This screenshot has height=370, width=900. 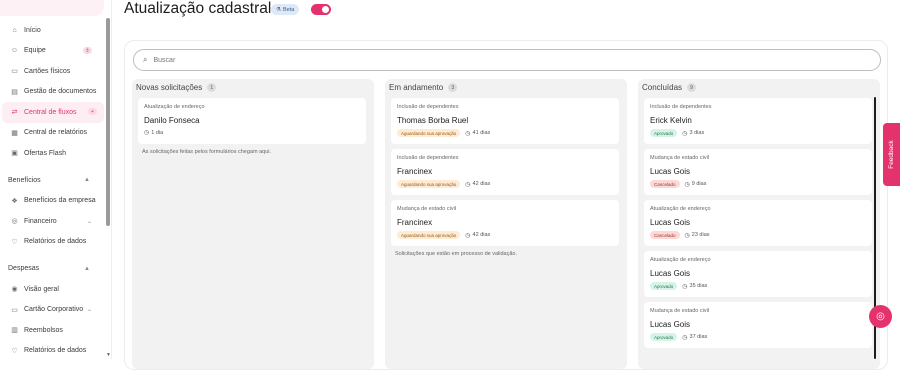 What do you see at coordinates (53, 201) in the screenshot?
I see `sidebar-item-beneficios-empresa: ❖ Benefícios da empresa ⌄` at bounding box center [53, 201].